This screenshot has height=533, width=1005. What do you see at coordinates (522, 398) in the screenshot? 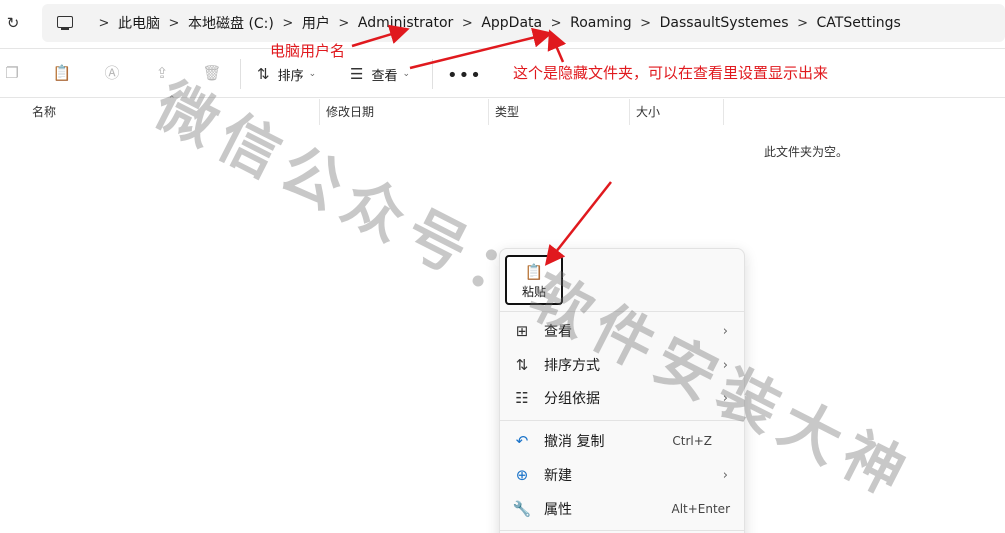
I see `group-icon: ☷` at bounding box center [522, 398].